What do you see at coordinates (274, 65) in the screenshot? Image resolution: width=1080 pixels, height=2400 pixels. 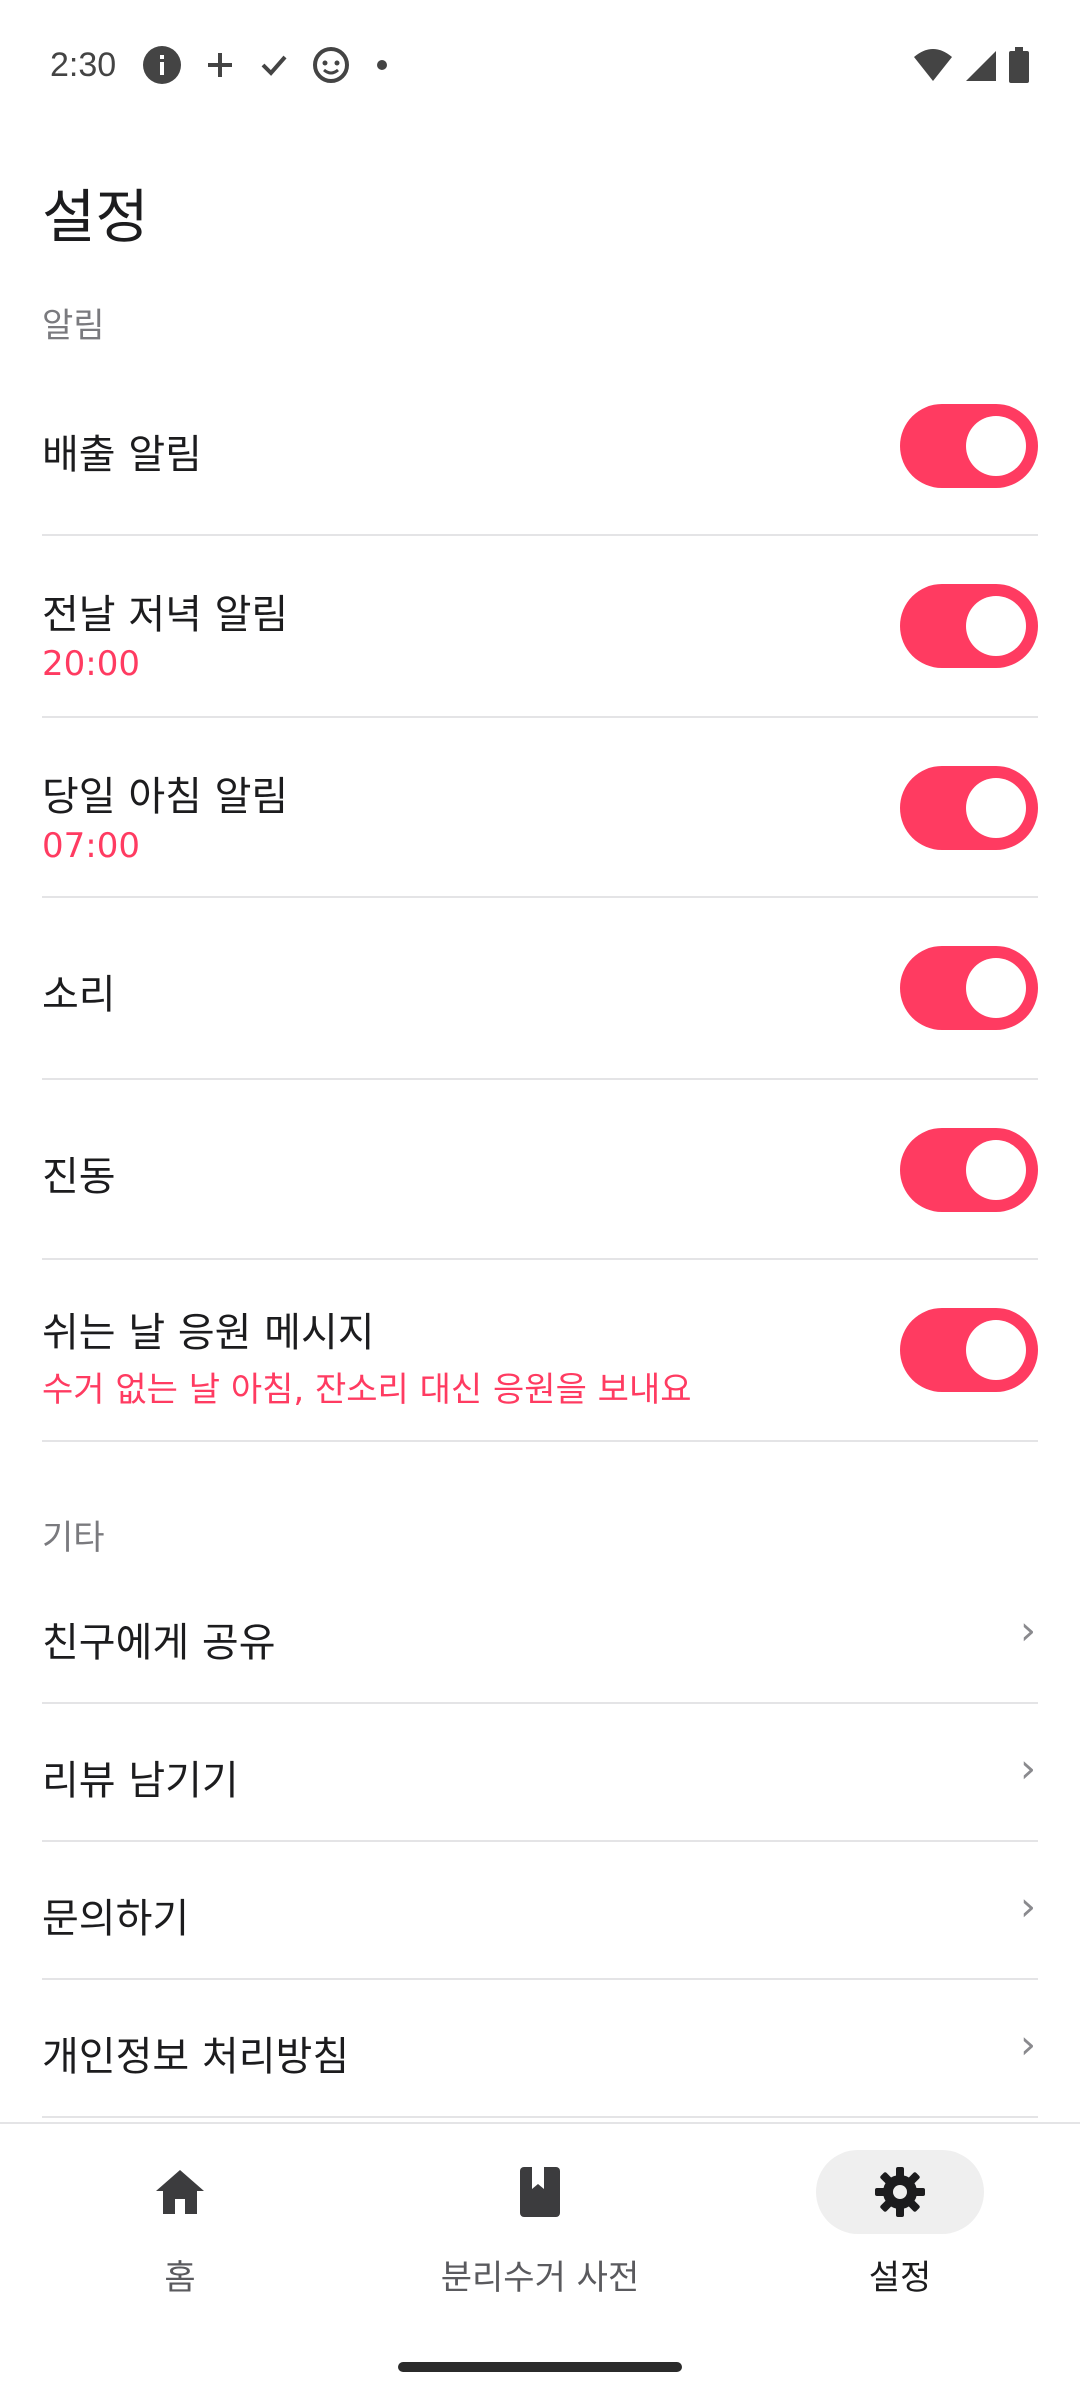 I see `check-icon` at bounding box center [274, 65].